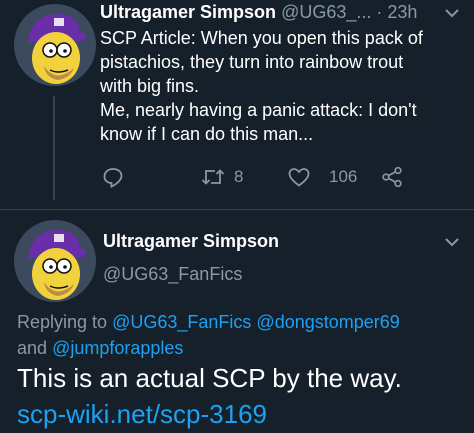 This screenshot has width=474, height=433. I want to click on tweet1-actions: 8 106, so click(237, 179).